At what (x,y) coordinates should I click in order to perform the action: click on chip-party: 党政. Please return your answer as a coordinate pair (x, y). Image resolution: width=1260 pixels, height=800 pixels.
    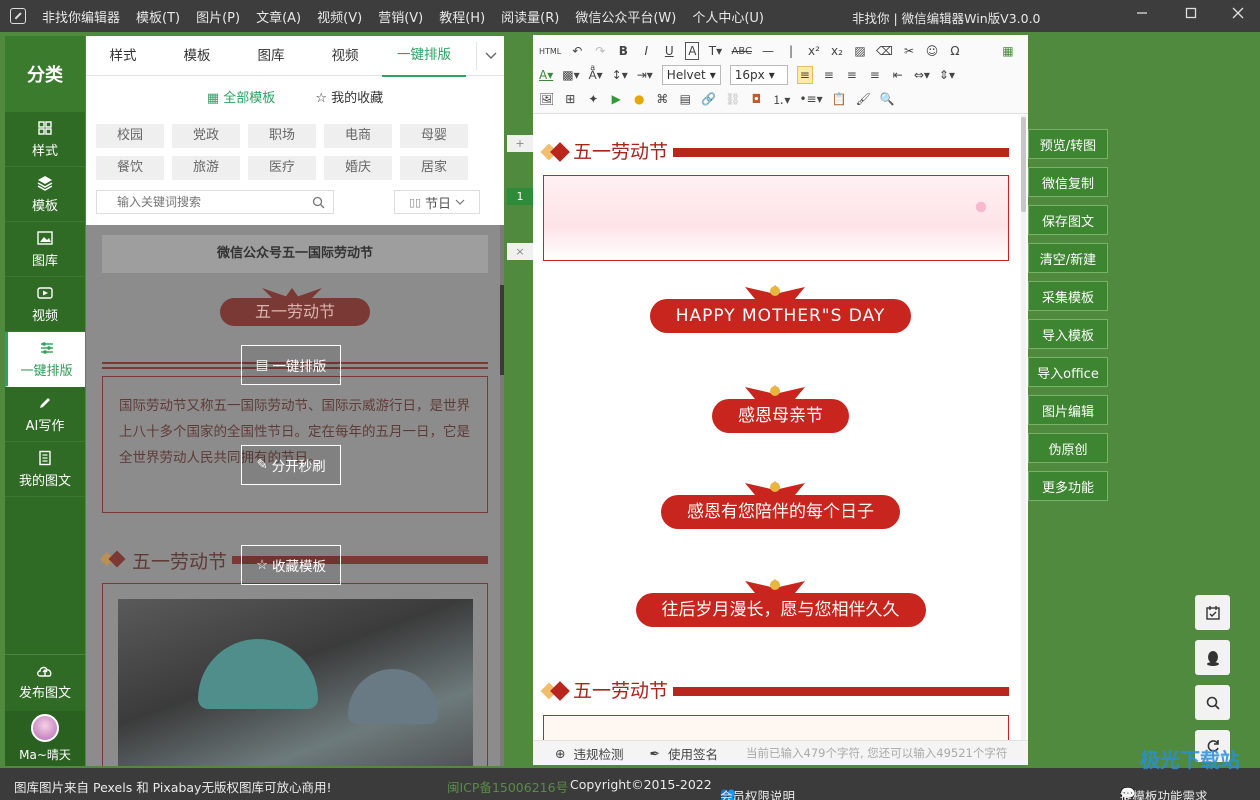
    Looking at the image, I should click on (206, 136).